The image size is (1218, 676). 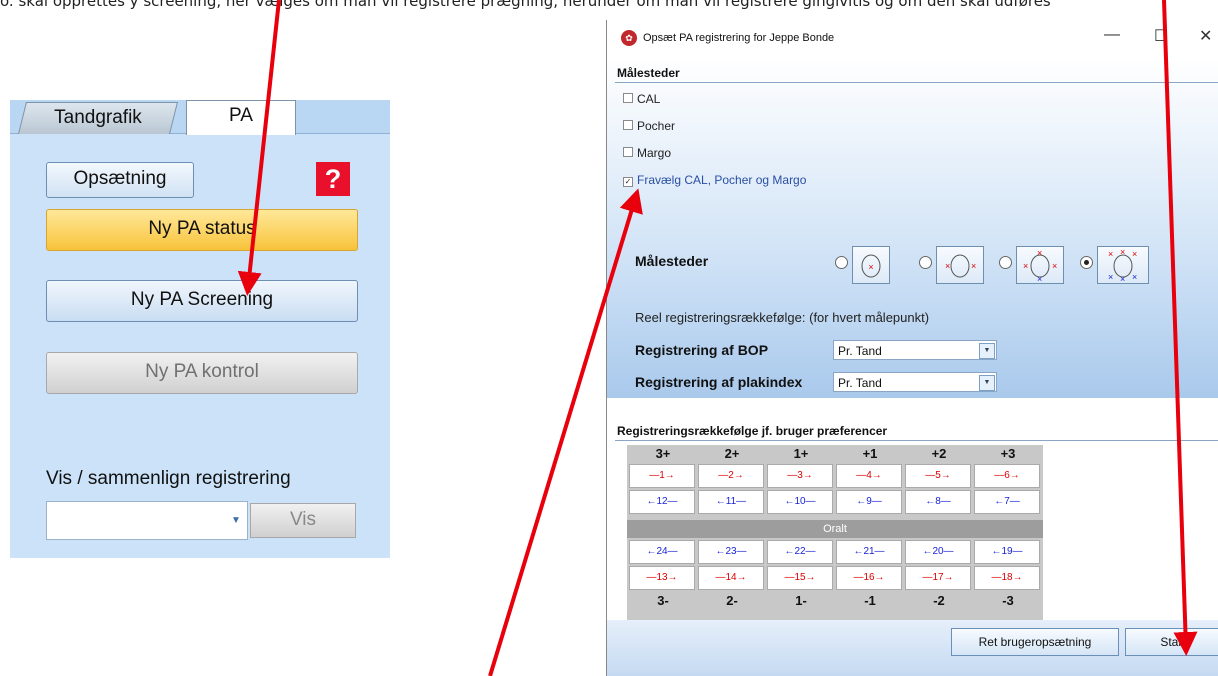 I want to click on column-header-bottom: 3-, so click(x=663, y=600).